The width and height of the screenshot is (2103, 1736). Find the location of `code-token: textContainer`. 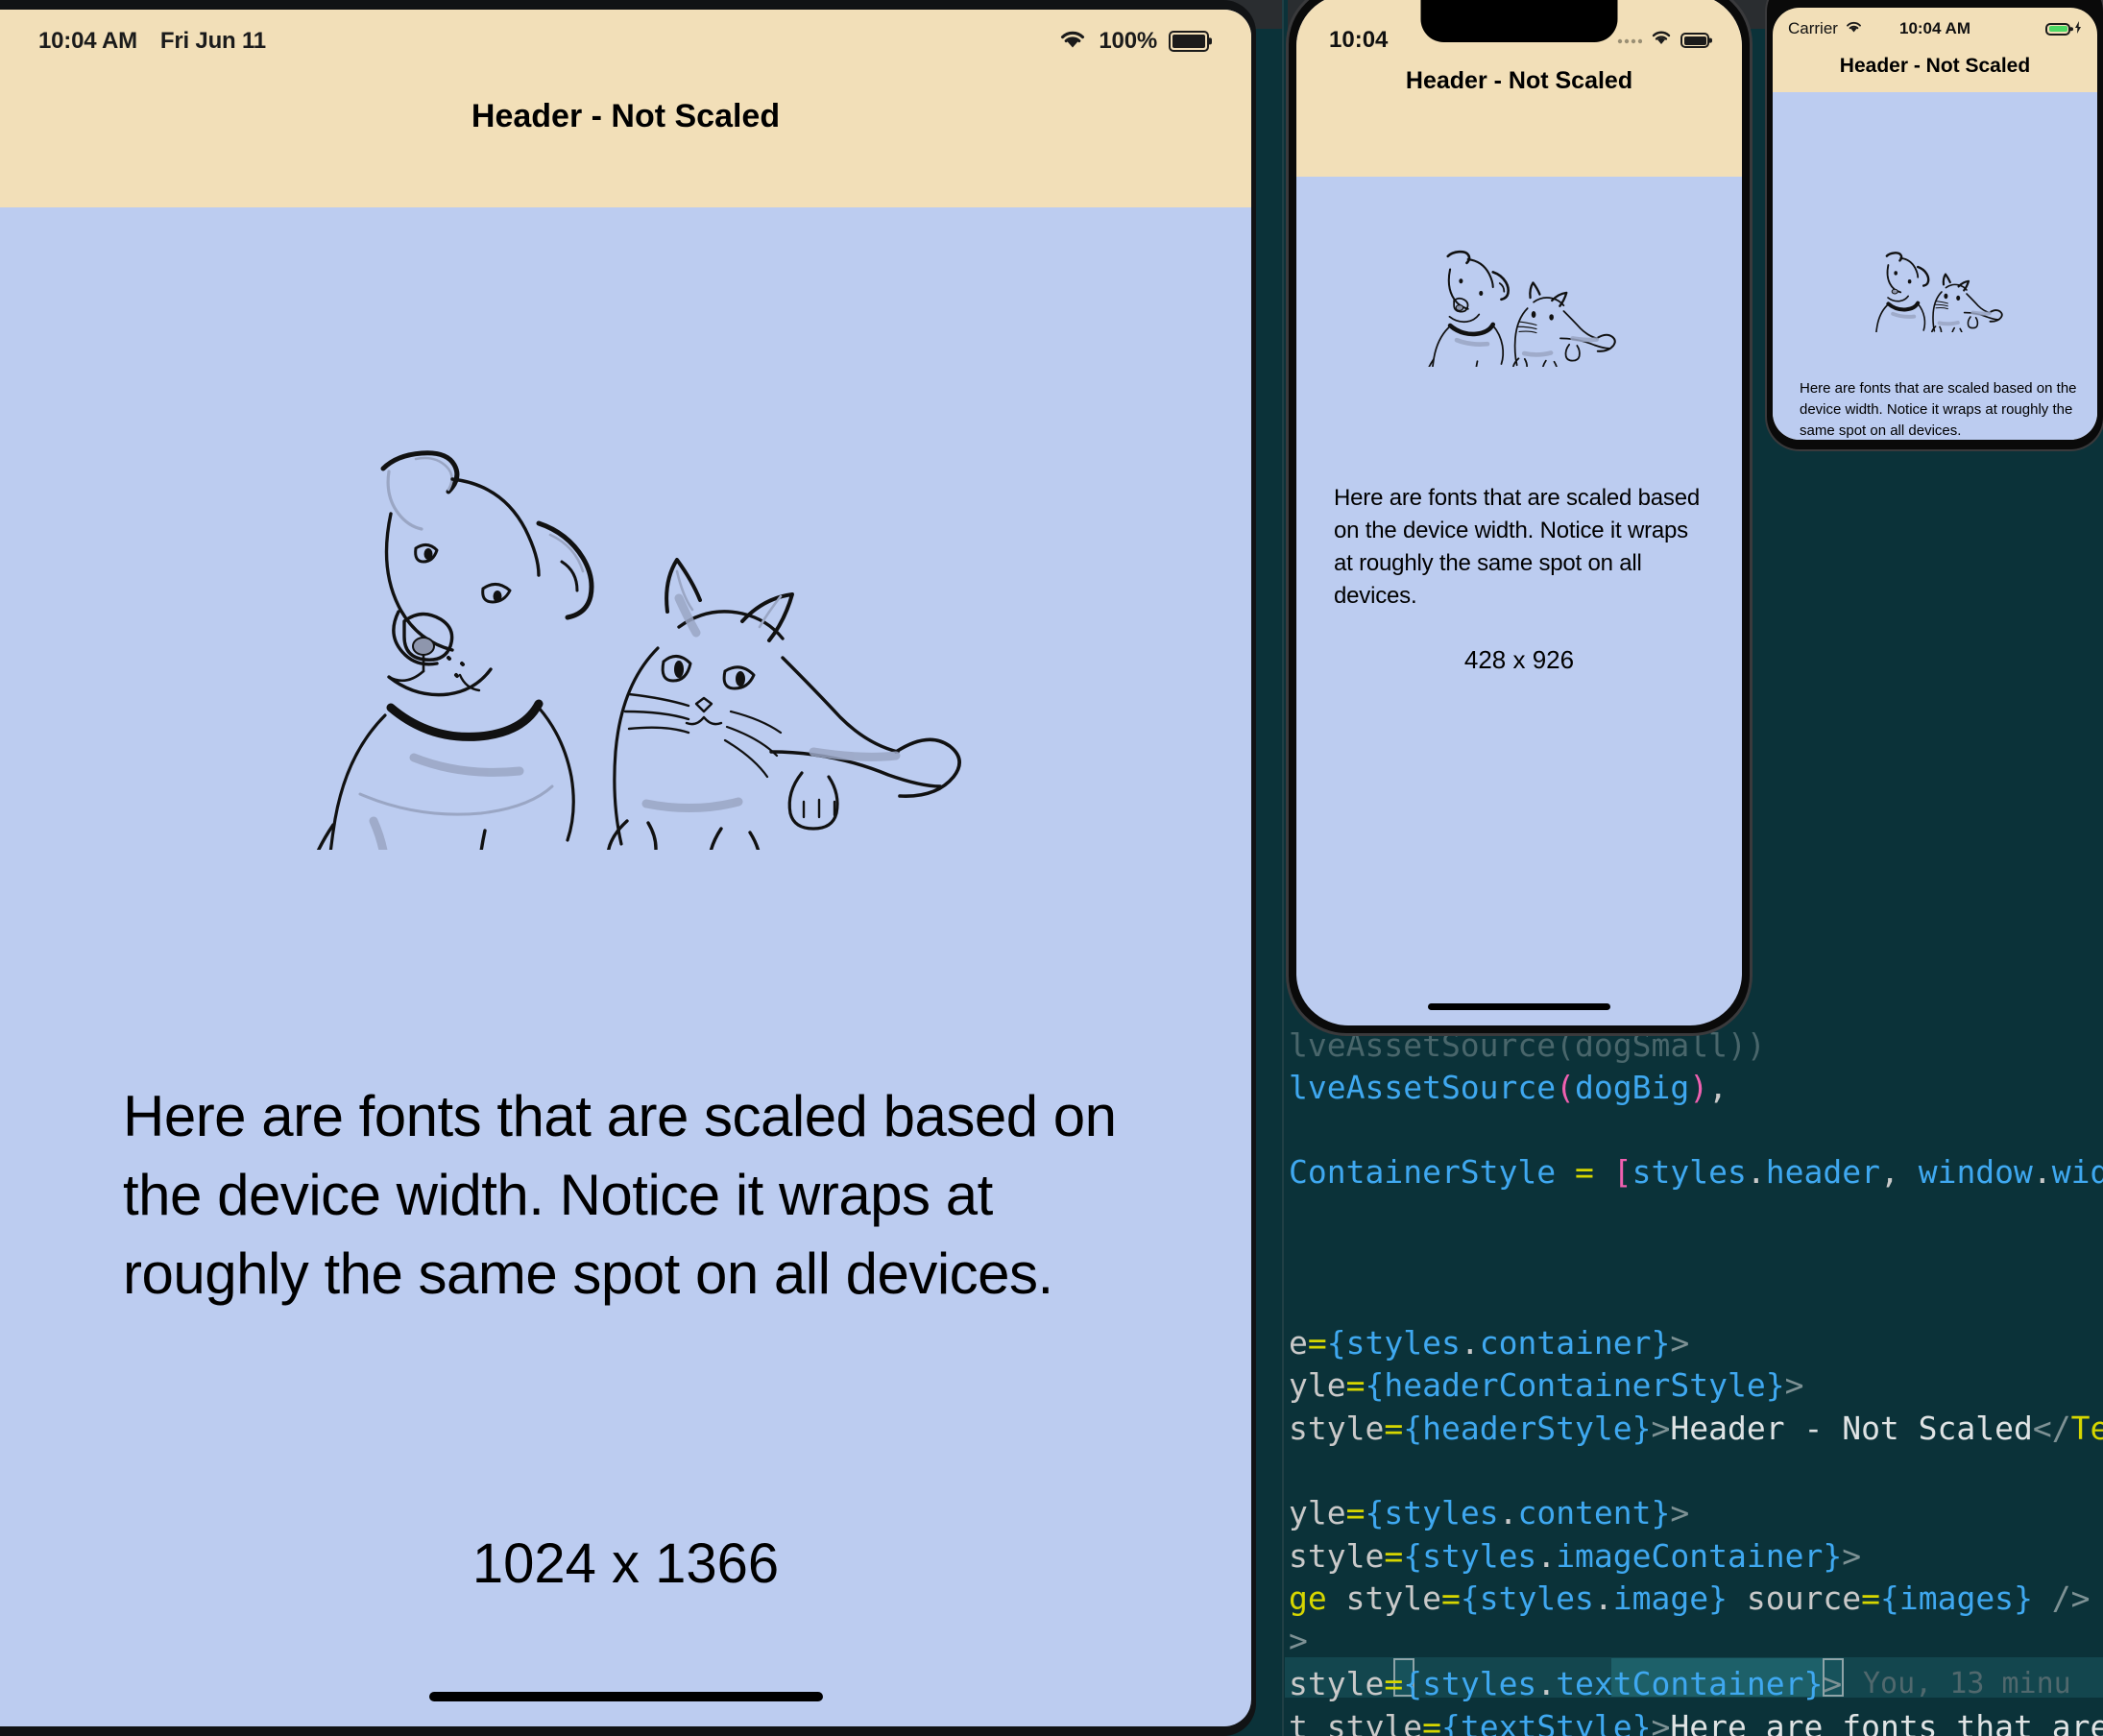

code-token: textContainer is located at coordinates (1680, 1683).